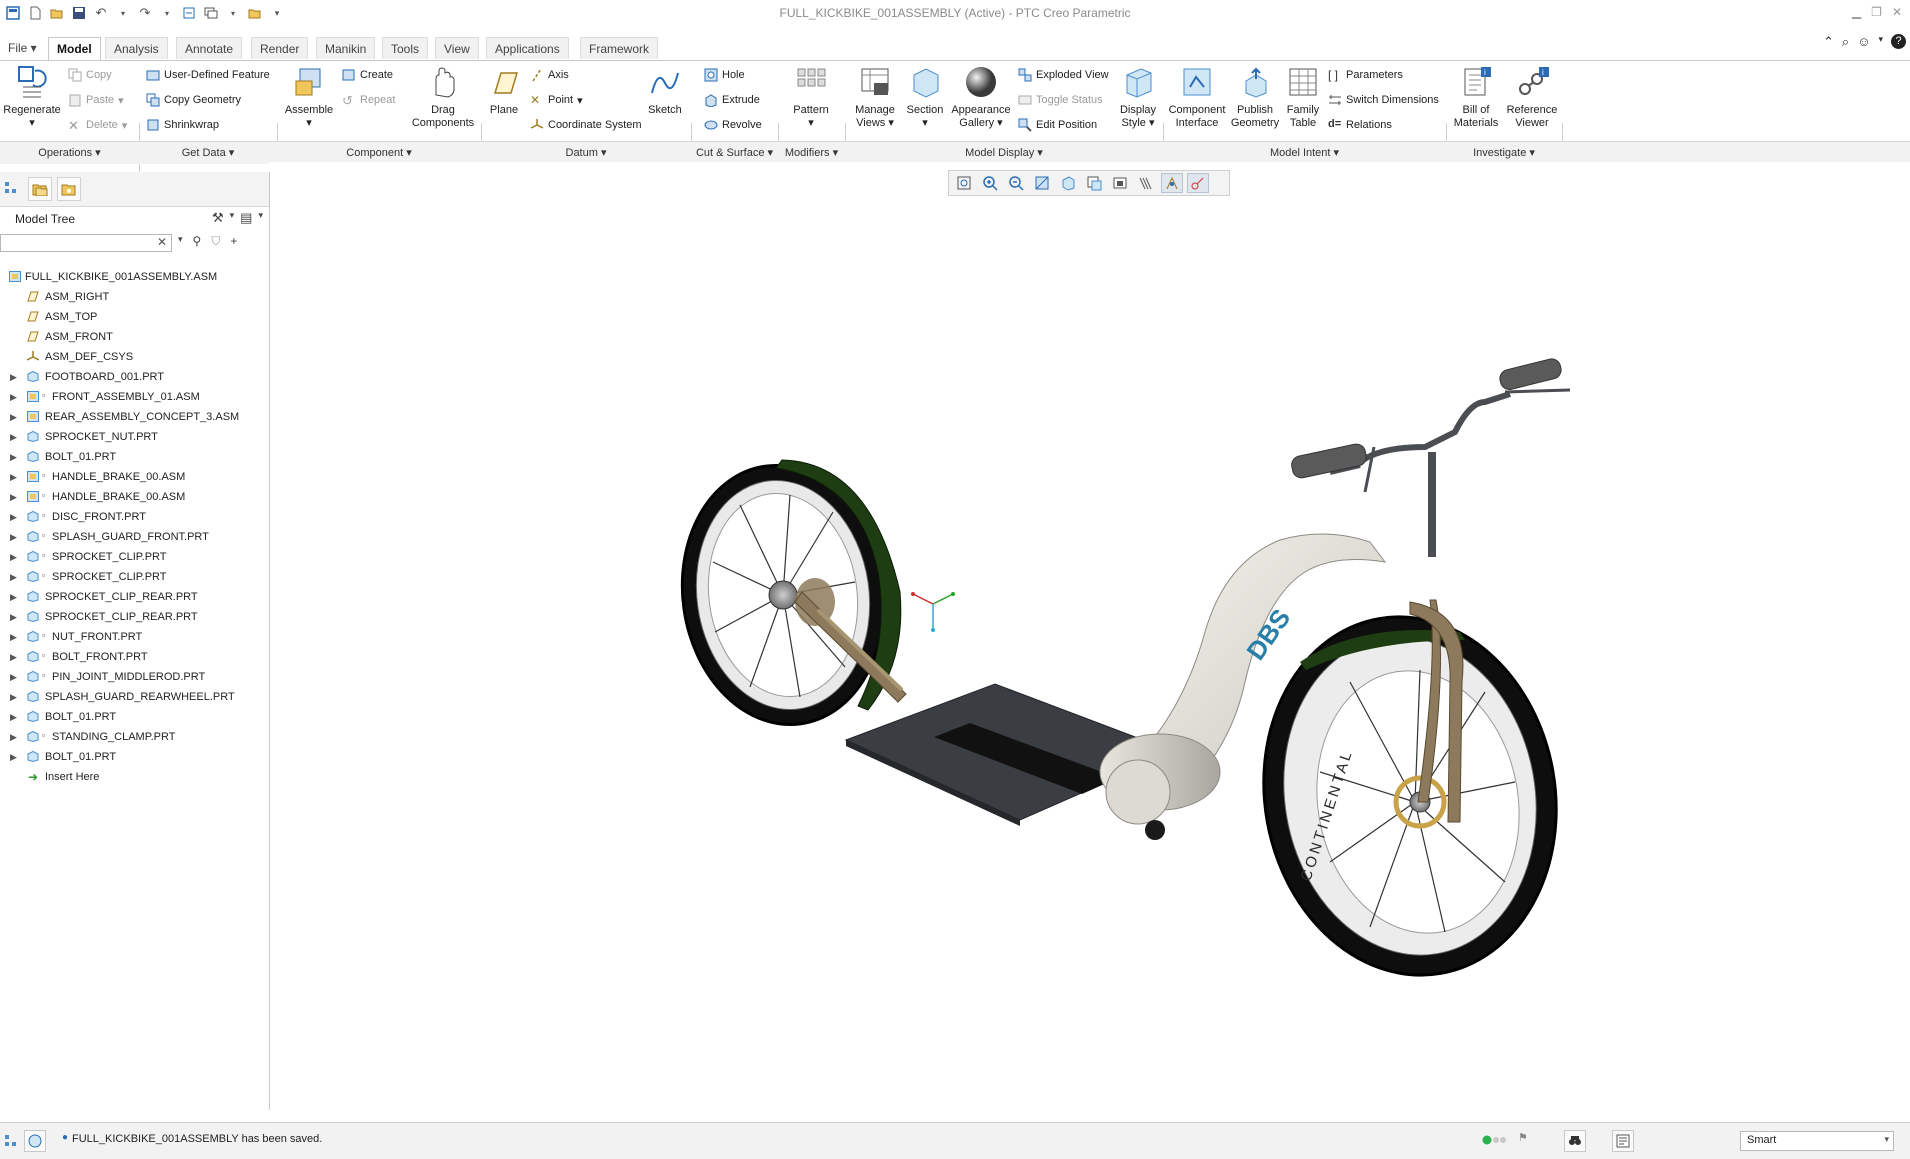 The image size is (1910, 1159). I want to click on tab-model: Model, so click(74, 48).